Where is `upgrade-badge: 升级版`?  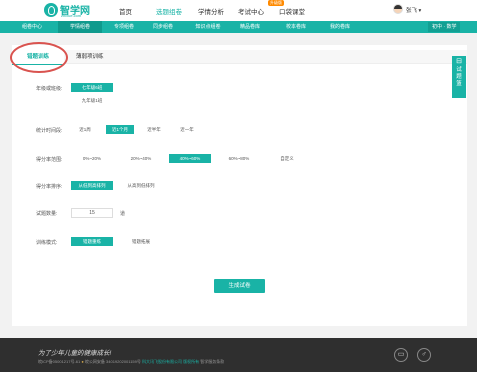 upgrade-badge: 升级版 is located at coordinates (276, 3).